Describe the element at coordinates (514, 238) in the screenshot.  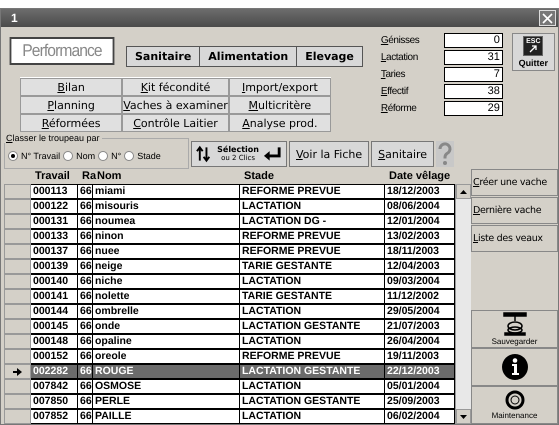
I see `side-button: Liste des veaux` at that location.